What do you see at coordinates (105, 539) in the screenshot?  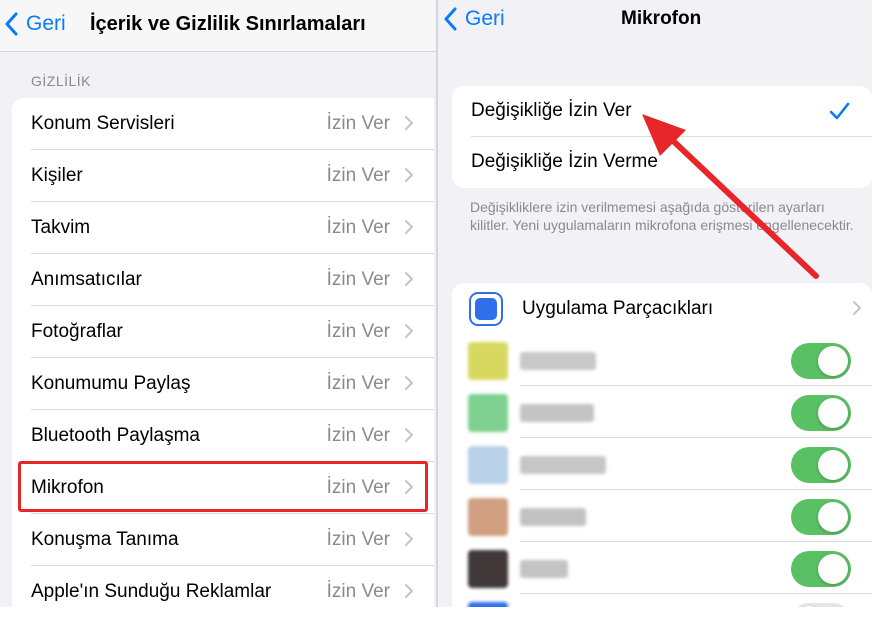 I see `row-label: Konuşma Tanıma` at bounding box center [105, 539].